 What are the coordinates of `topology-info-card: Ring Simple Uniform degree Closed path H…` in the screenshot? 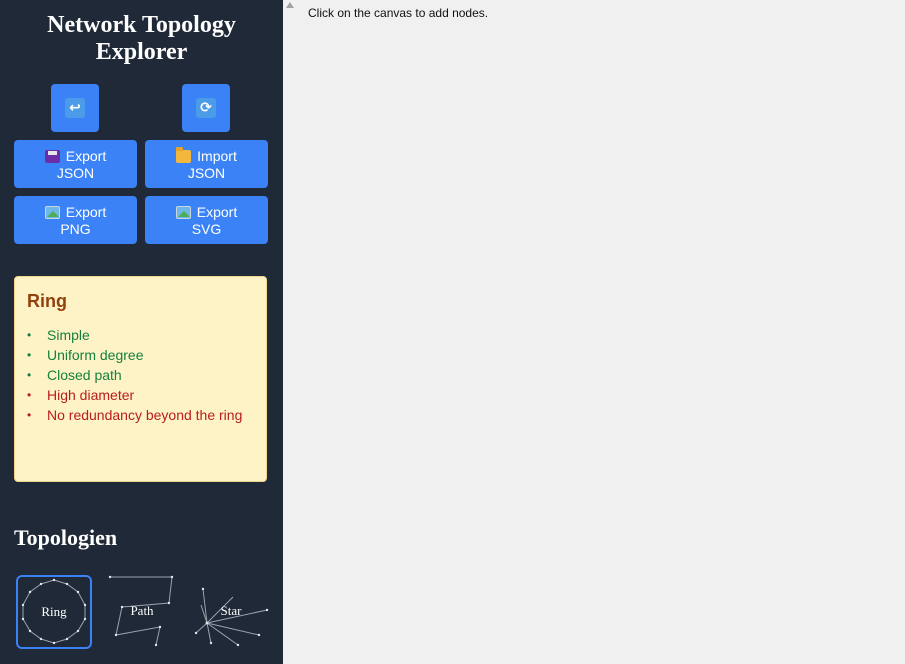 It's located at (140, 379).